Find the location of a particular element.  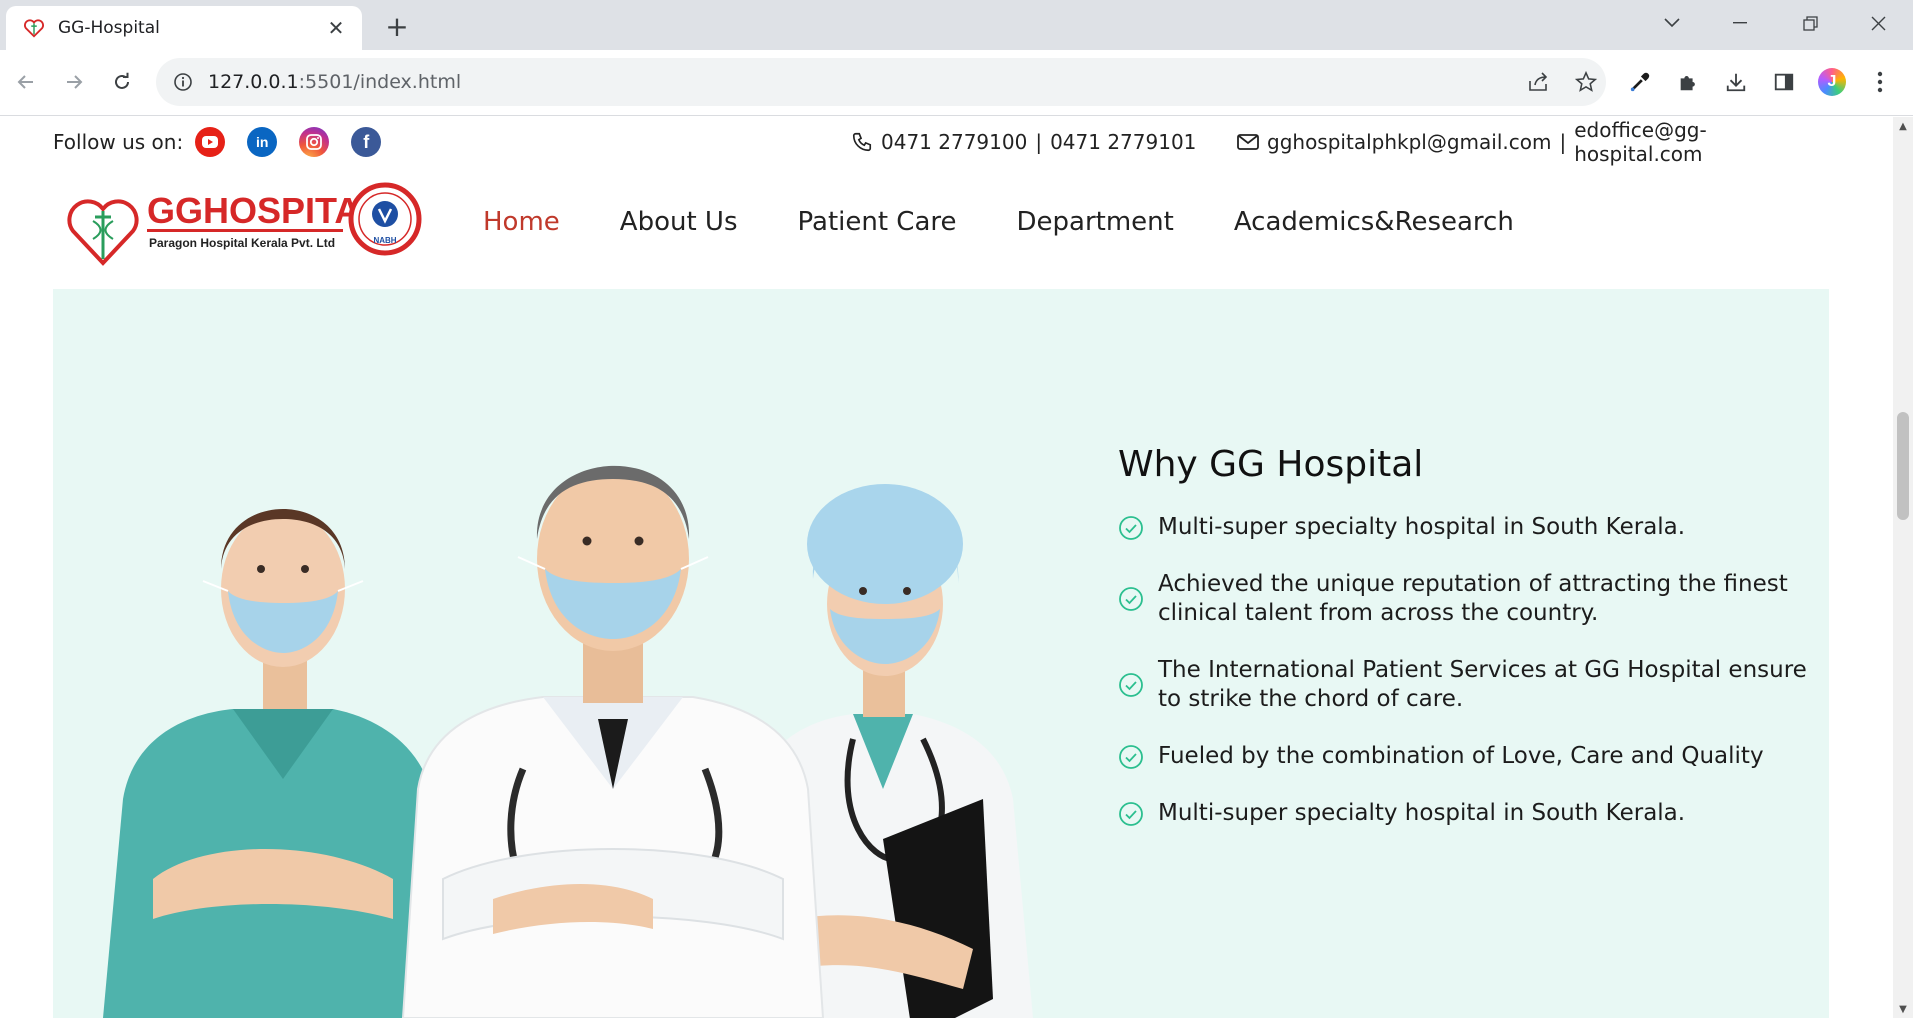

browser-tab: GG-Hospital ✕ is located at coordinates (184, 28).